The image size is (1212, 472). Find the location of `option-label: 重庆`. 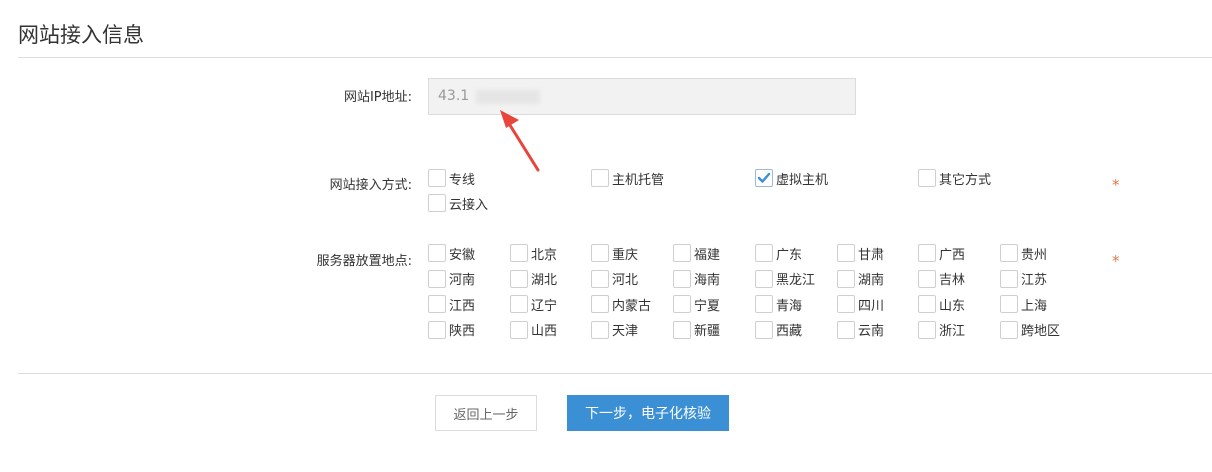

option-label: 重庆 is located at coordinates (625, 255).